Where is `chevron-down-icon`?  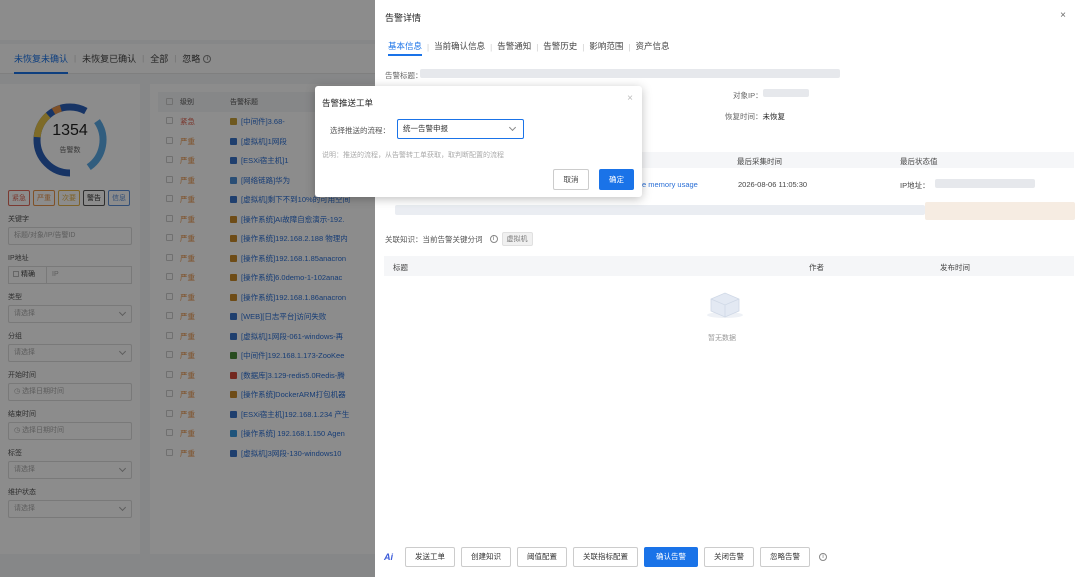 chevron-down-icon is located at coordinates (512, 127).